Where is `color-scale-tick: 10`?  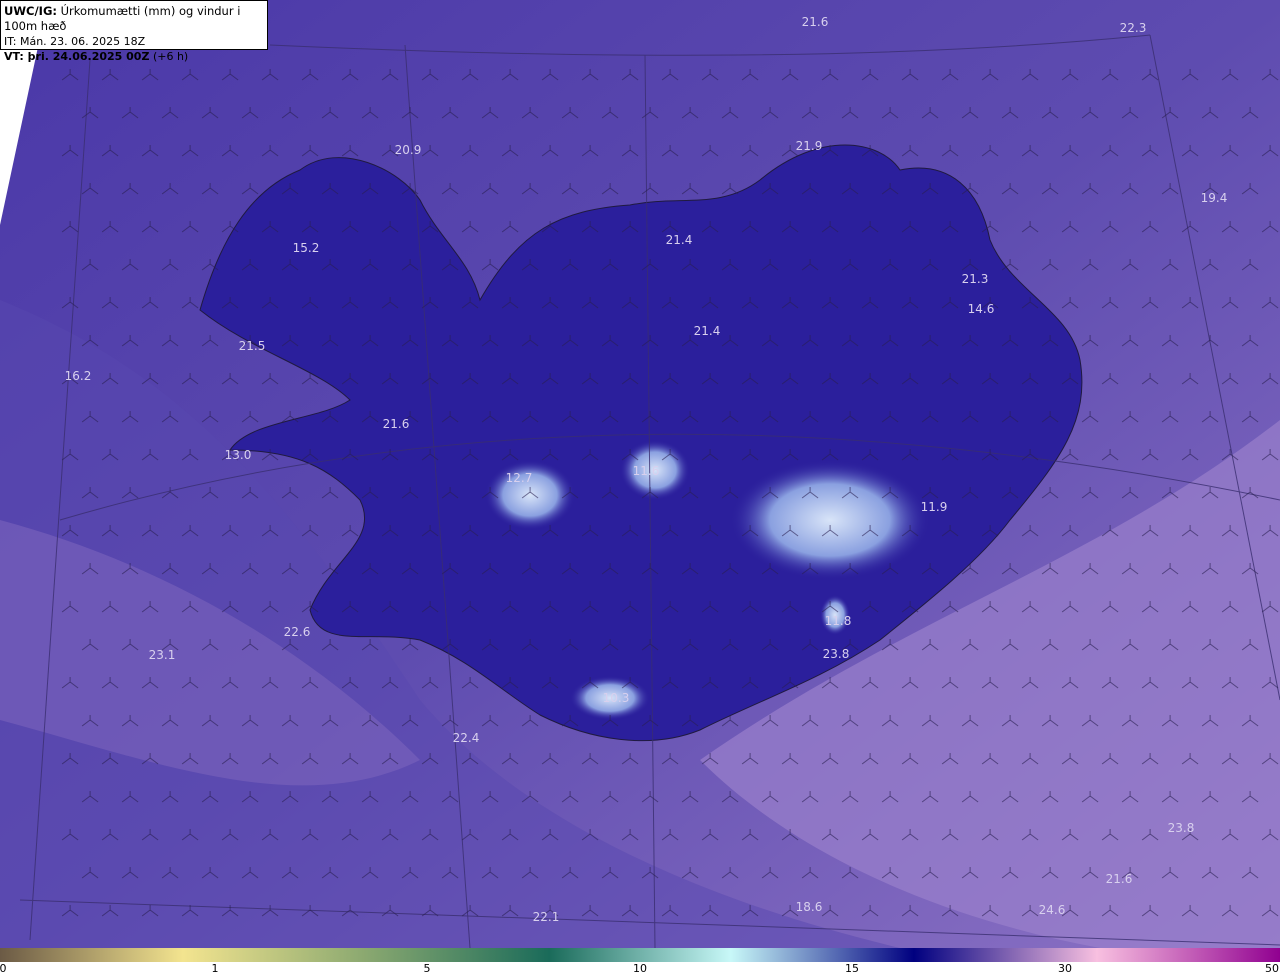 color-scale-tick: 10 is located at coordinates (640, 968).